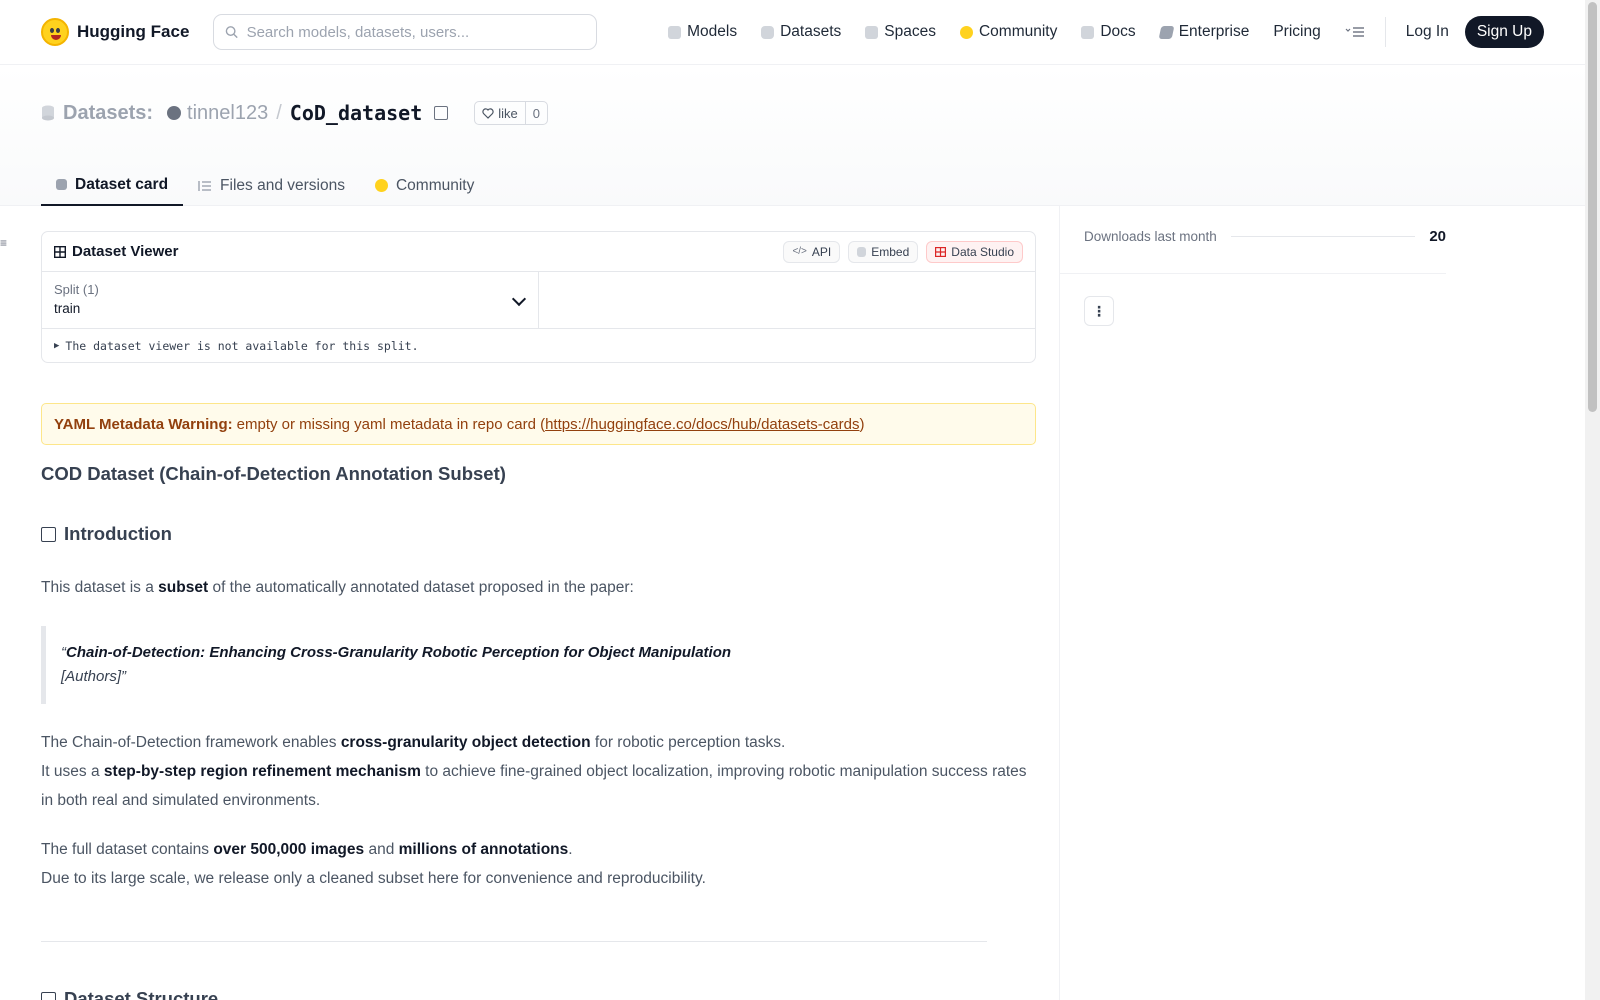 The image size is (1600, 1000). What do you see at coordinates (60, 251) in the screenshot?
I see `table-icon` at bounding box center [60, 251].